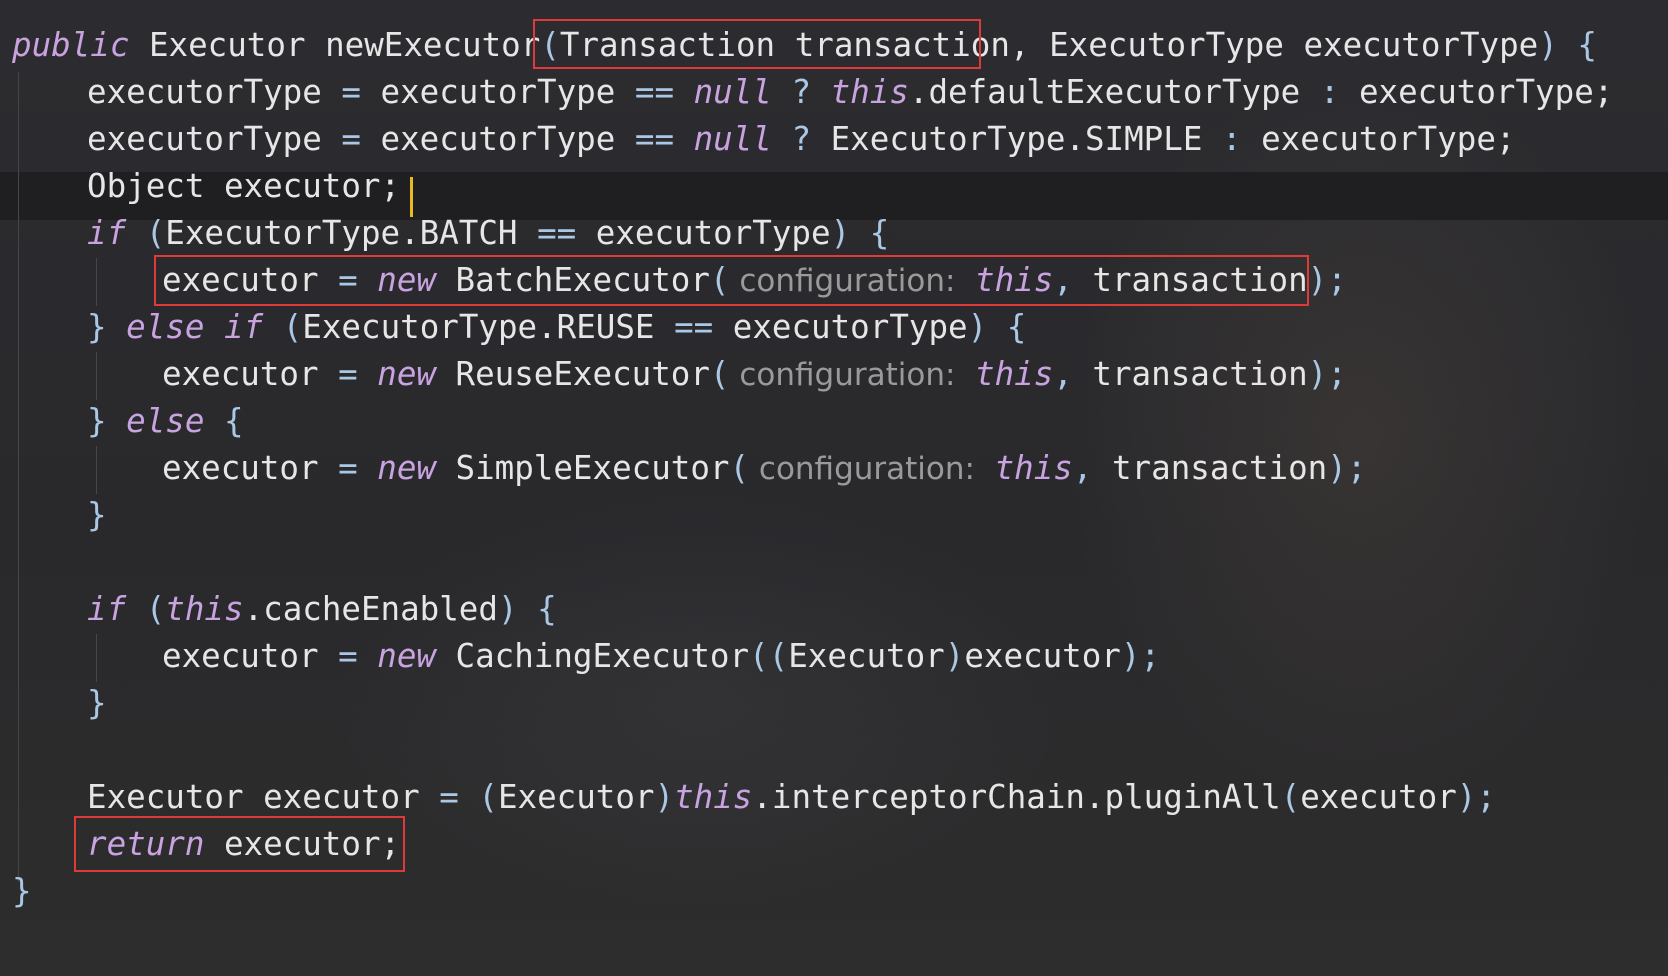 The image size is (1668, 976). What do you see at coordinates (731, 280) in the screenshot?
I see `highlight-box-batch-executor` at bounding box center [731, 280].